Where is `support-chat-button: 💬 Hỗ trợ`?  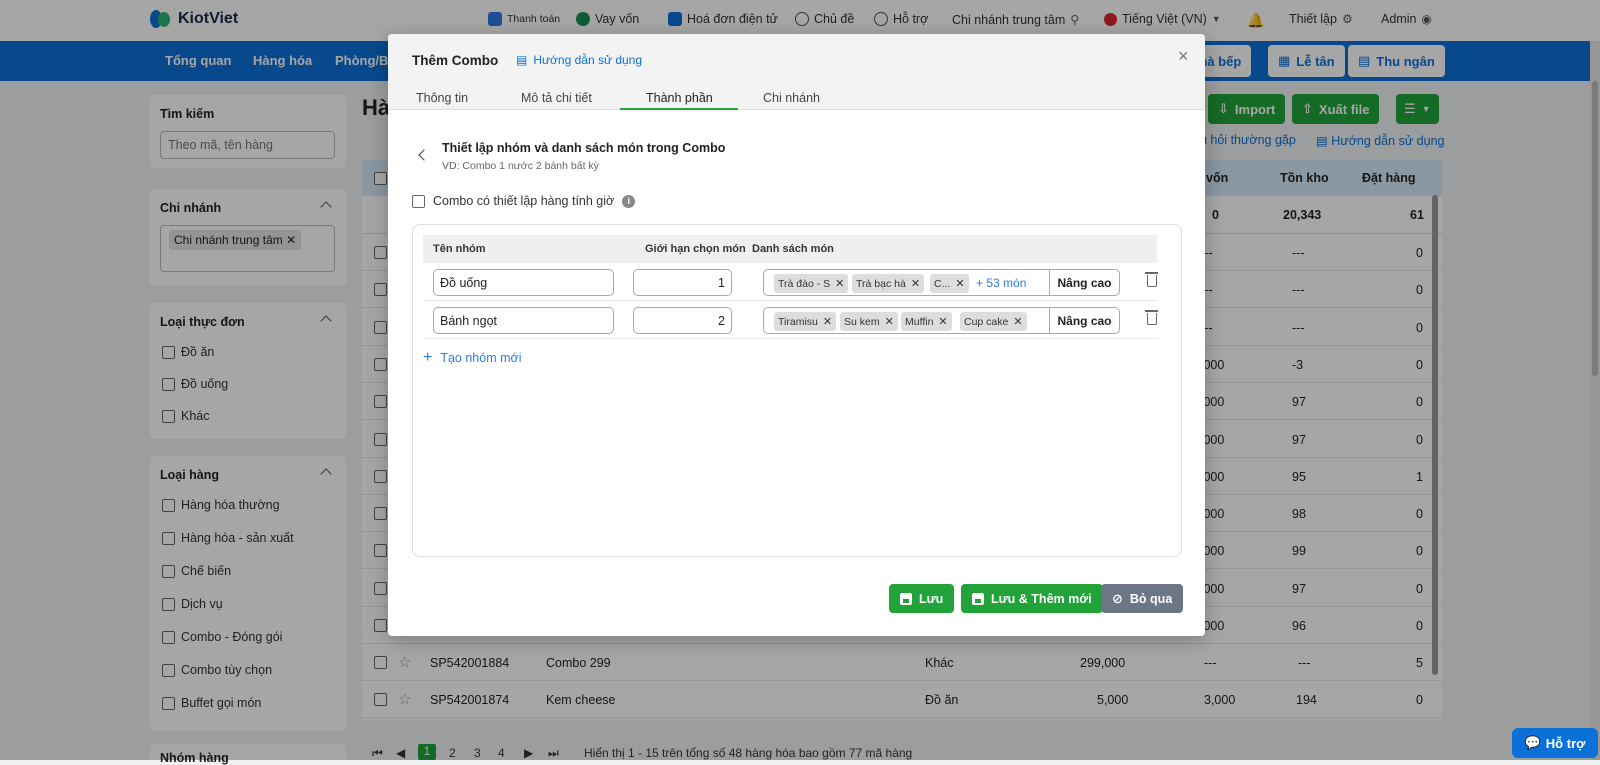 support-chat-button: 💬 Hỗ trợ is located at coordinates (1555, 743).